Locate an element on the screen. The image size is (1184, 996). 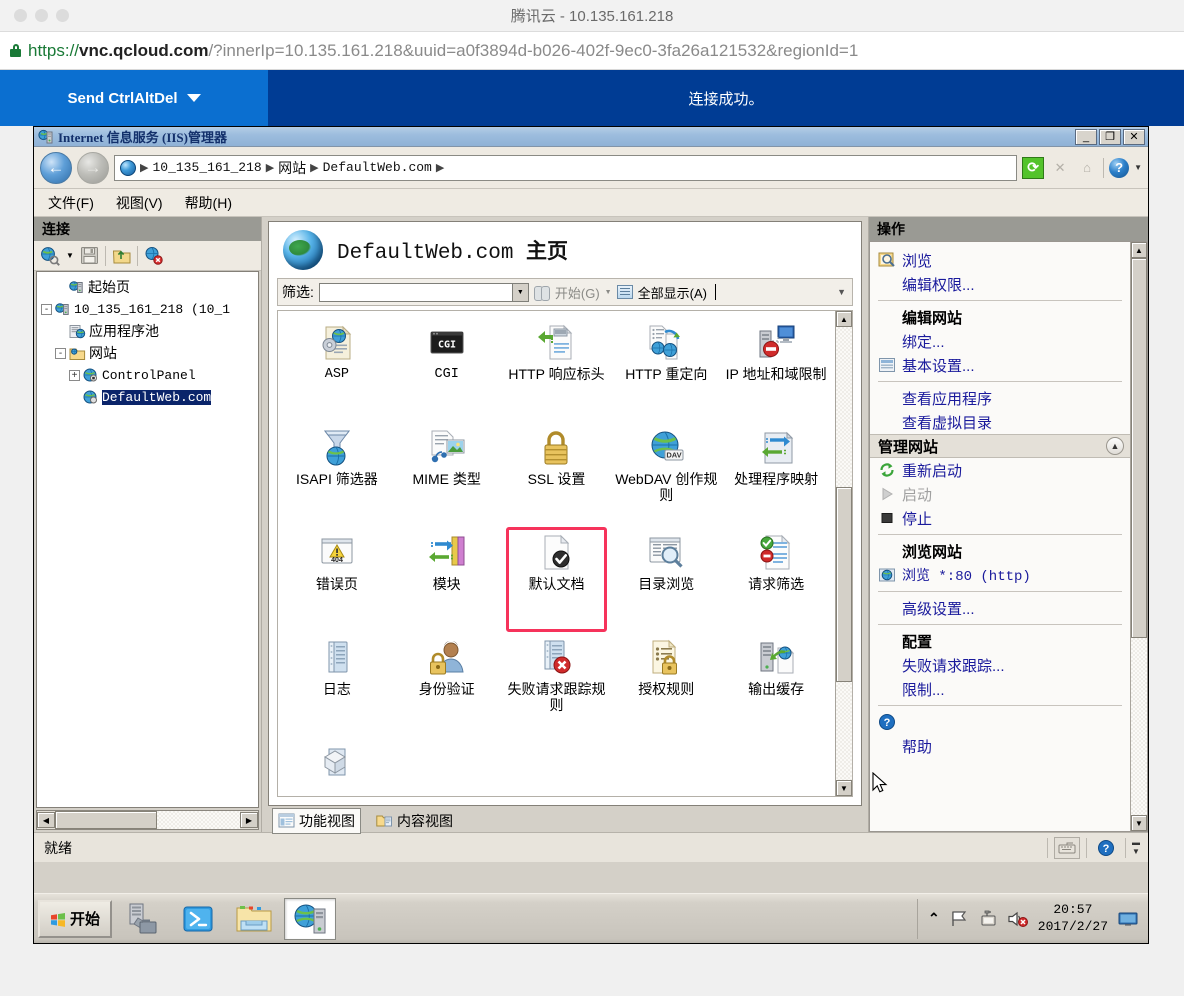
scroll-right-button: ▶ is located at coordinates (249, 820).